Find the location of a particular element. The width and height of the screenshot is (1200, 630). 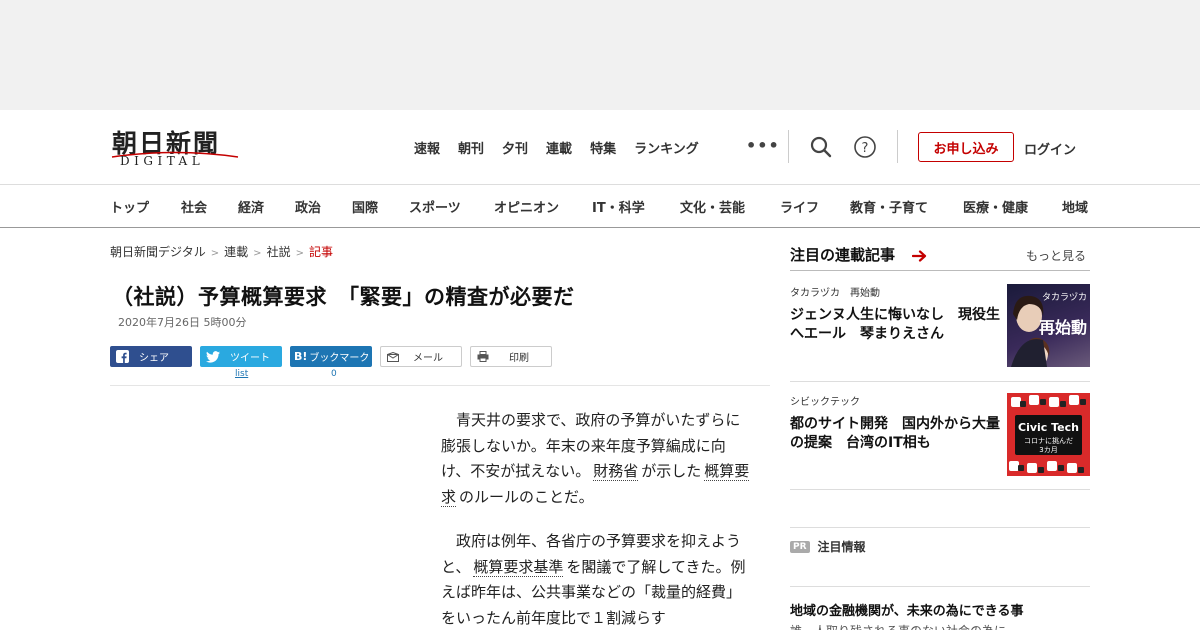

pr-badge: PR is located at coordinates (800, 546).